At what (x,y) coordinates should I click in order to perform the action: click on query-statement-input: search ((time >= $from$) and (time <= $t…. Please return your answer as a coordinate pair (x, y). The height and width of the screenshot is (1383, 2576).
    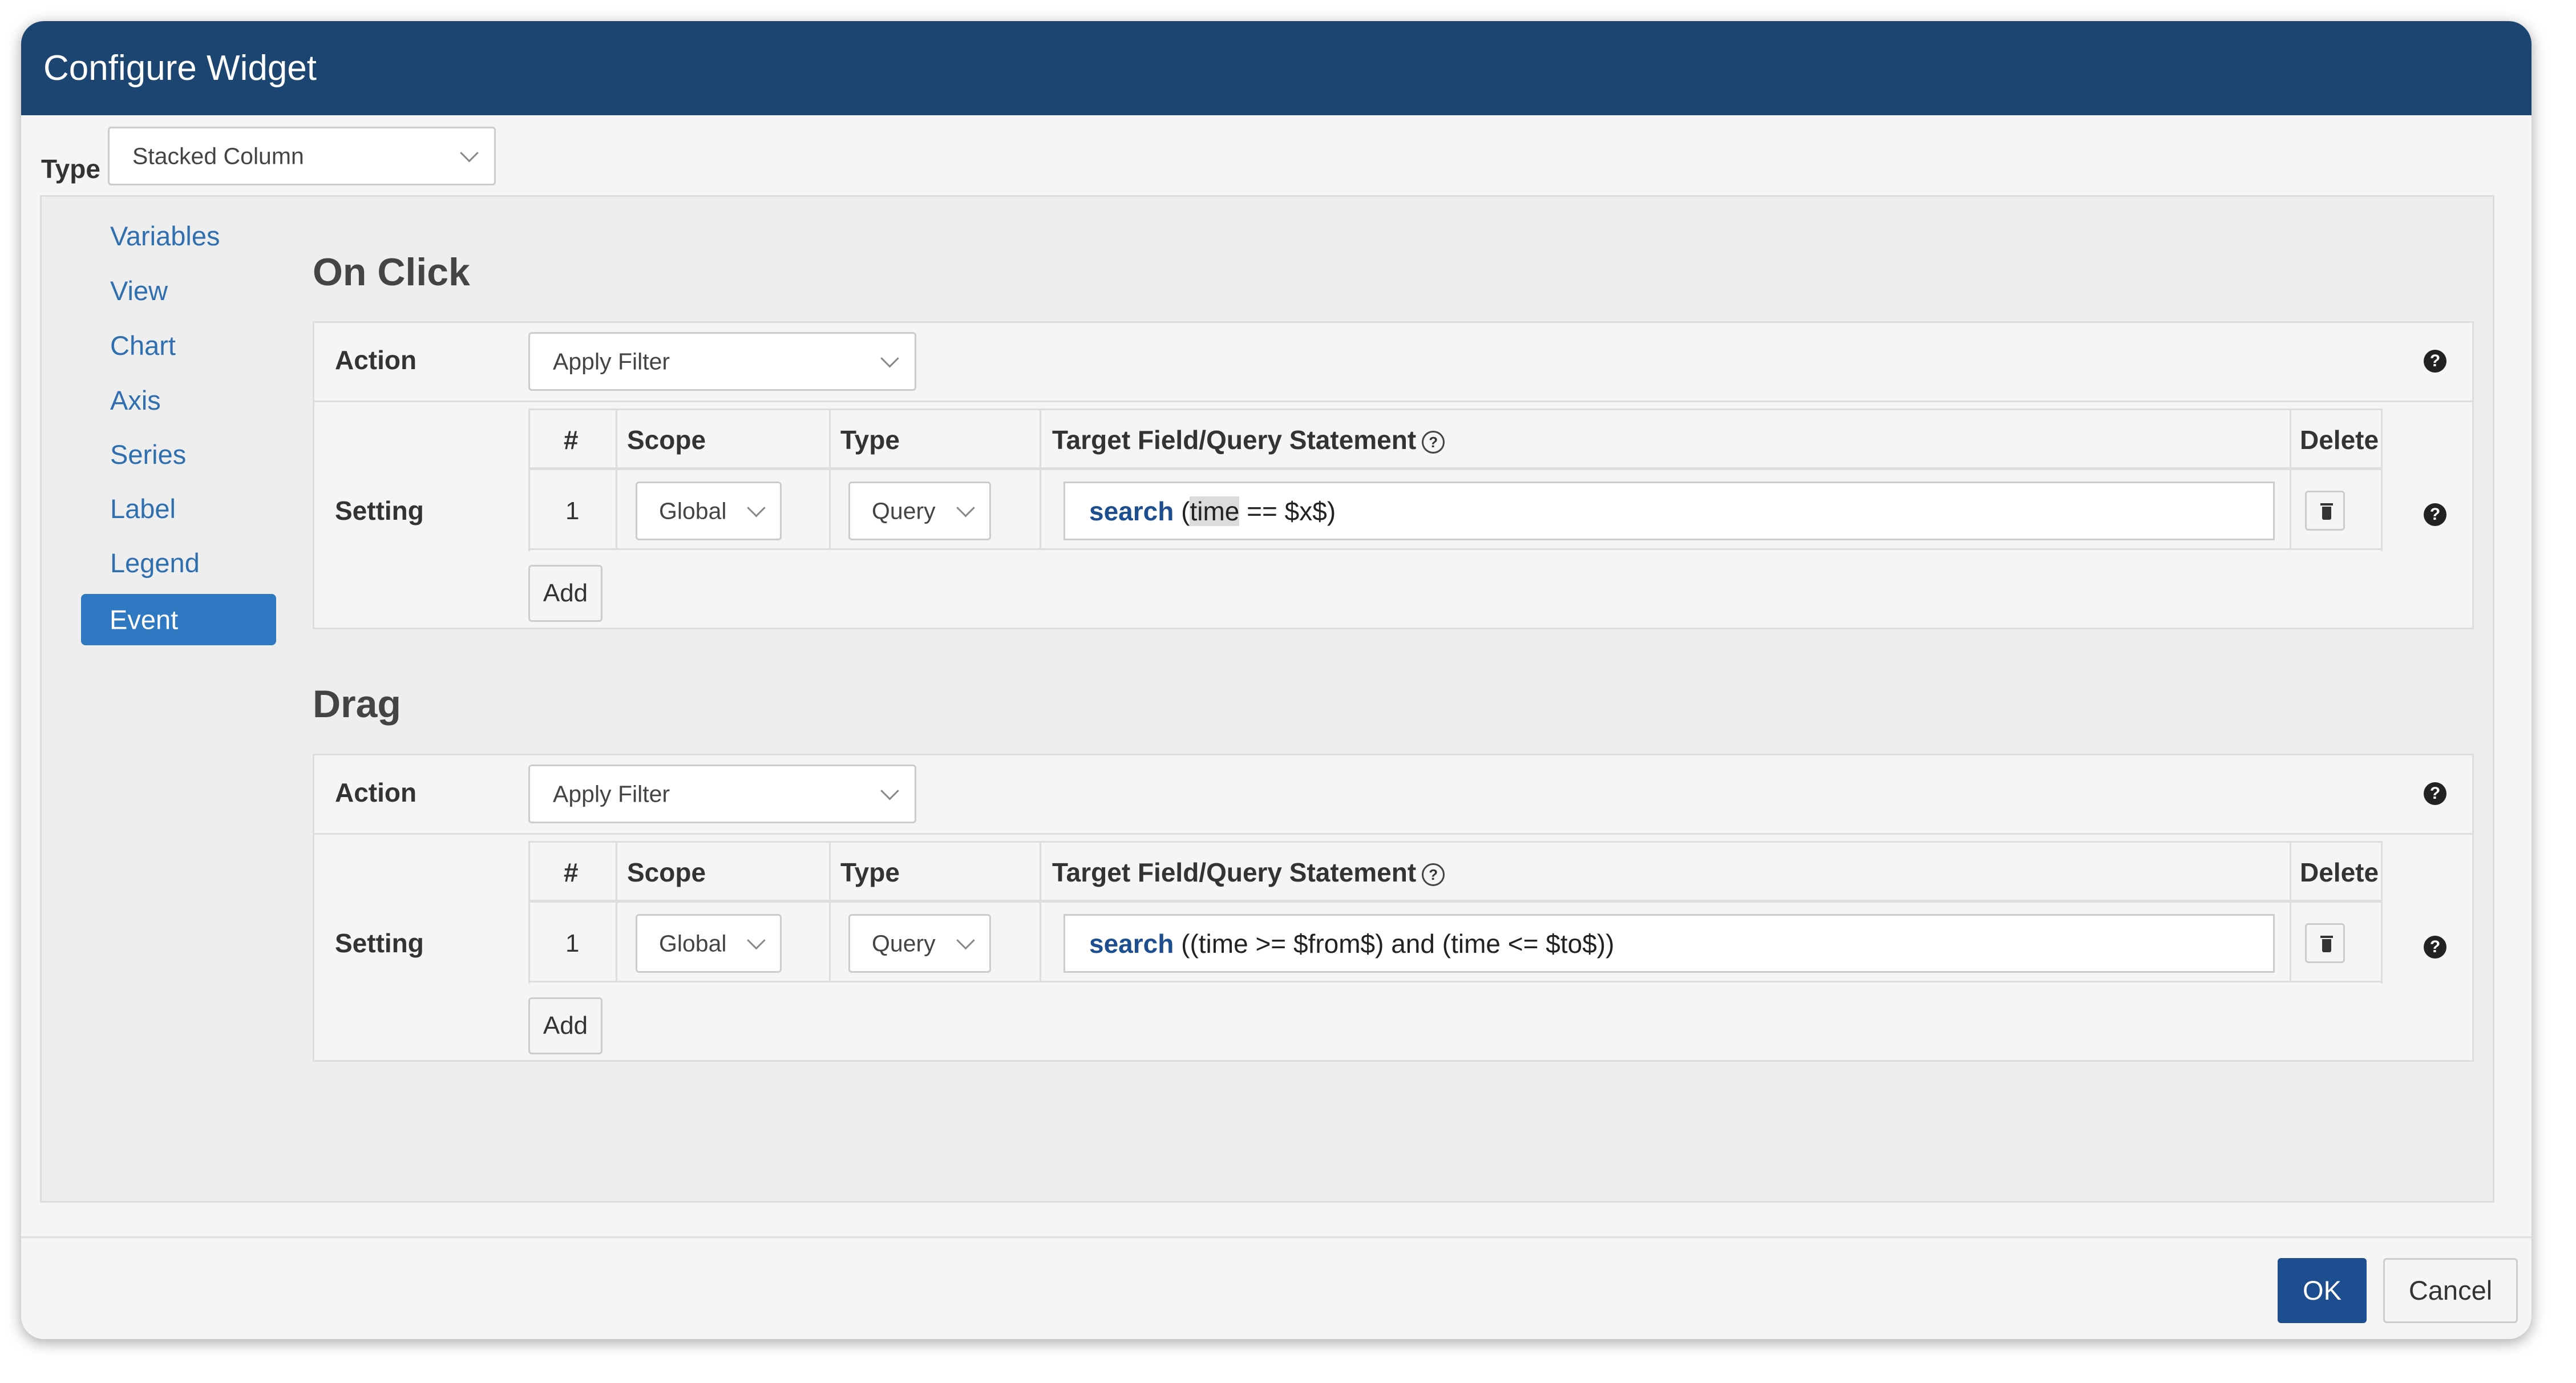
    Looking at the image, I should click on (1669, 943).